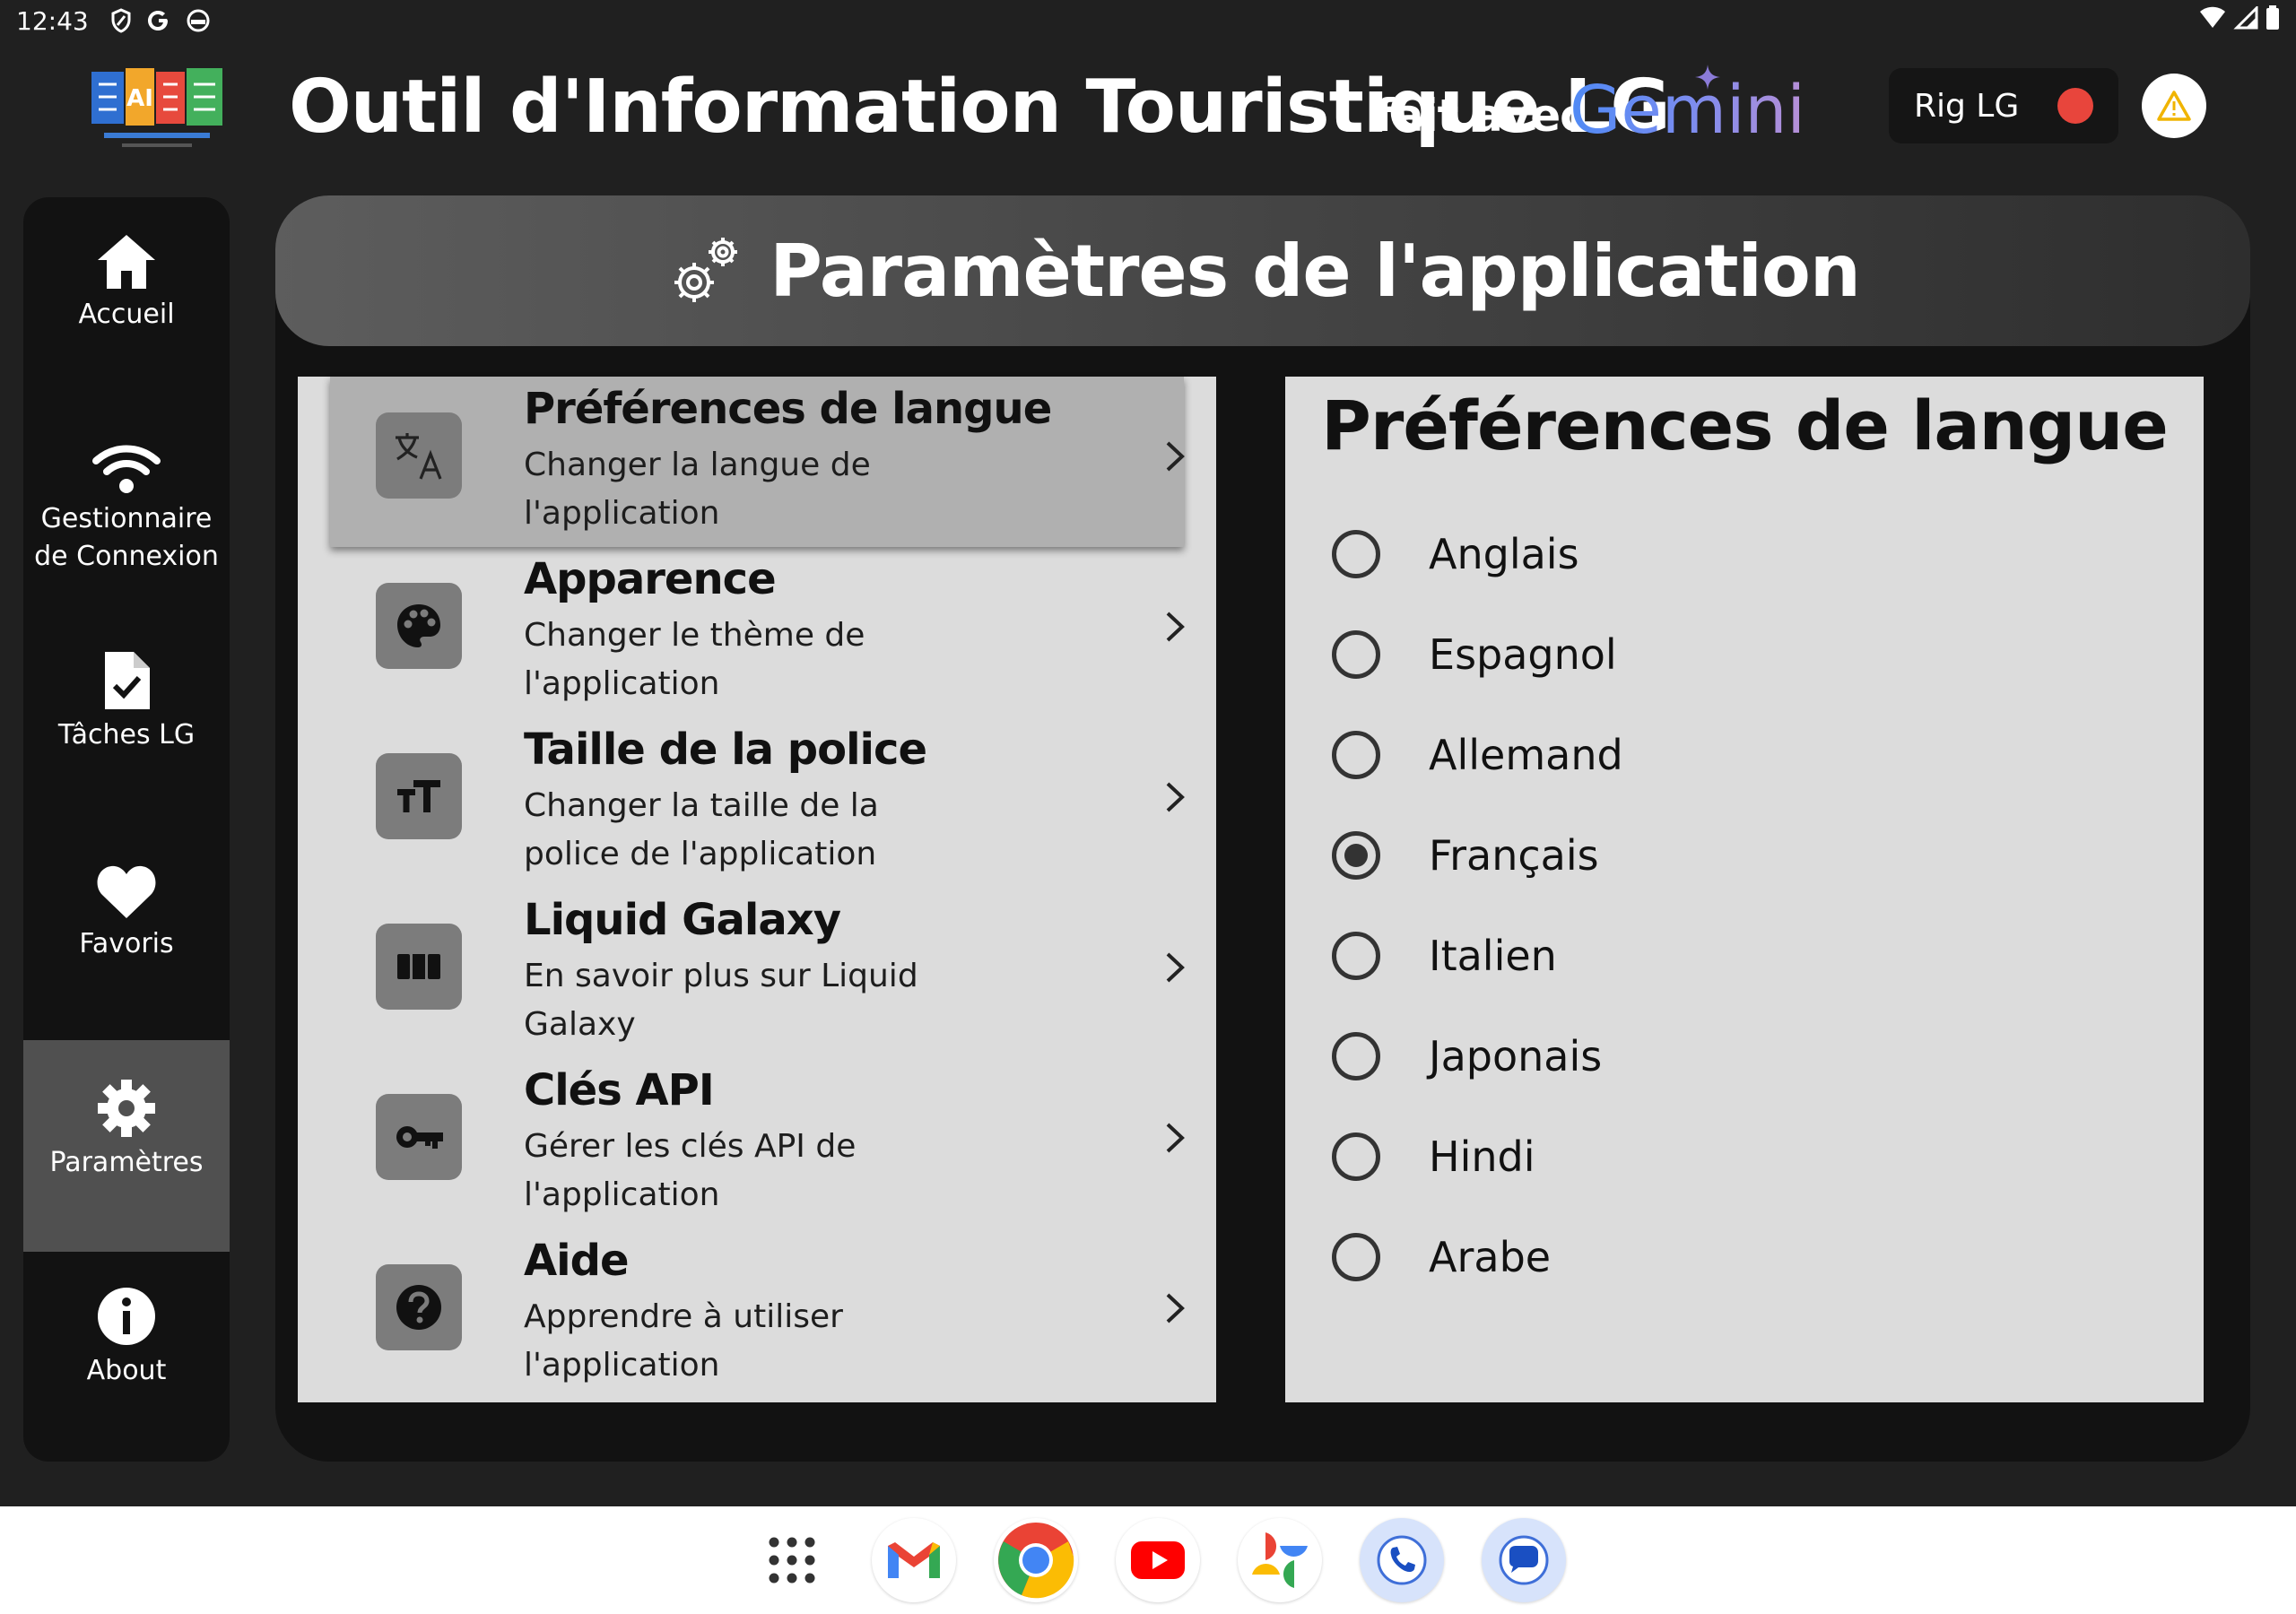 This screenshot has width=2296, height=1614. I want to click on language-option-francais: Français, so click(1744, 855).